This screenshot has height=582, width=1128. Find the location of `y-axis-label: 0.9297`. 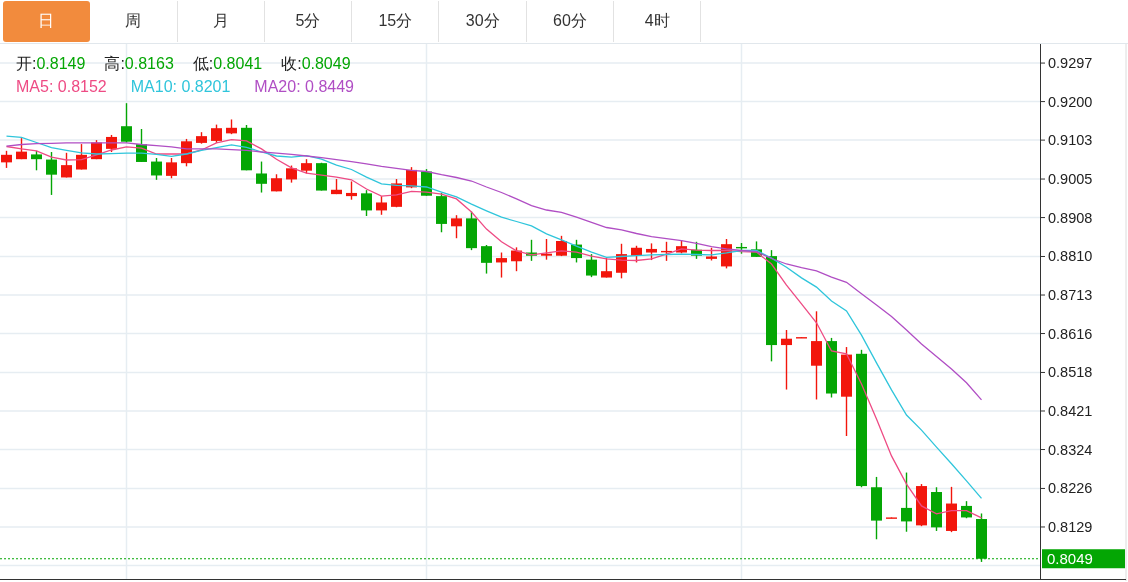

y-axis-label: 0.9297 is located at coordinates (1070, 63).